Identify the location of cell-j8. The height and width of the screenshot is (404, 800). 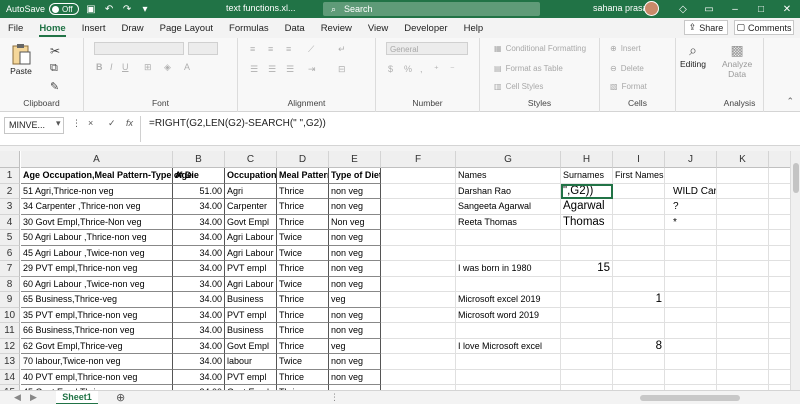
(691, 284).